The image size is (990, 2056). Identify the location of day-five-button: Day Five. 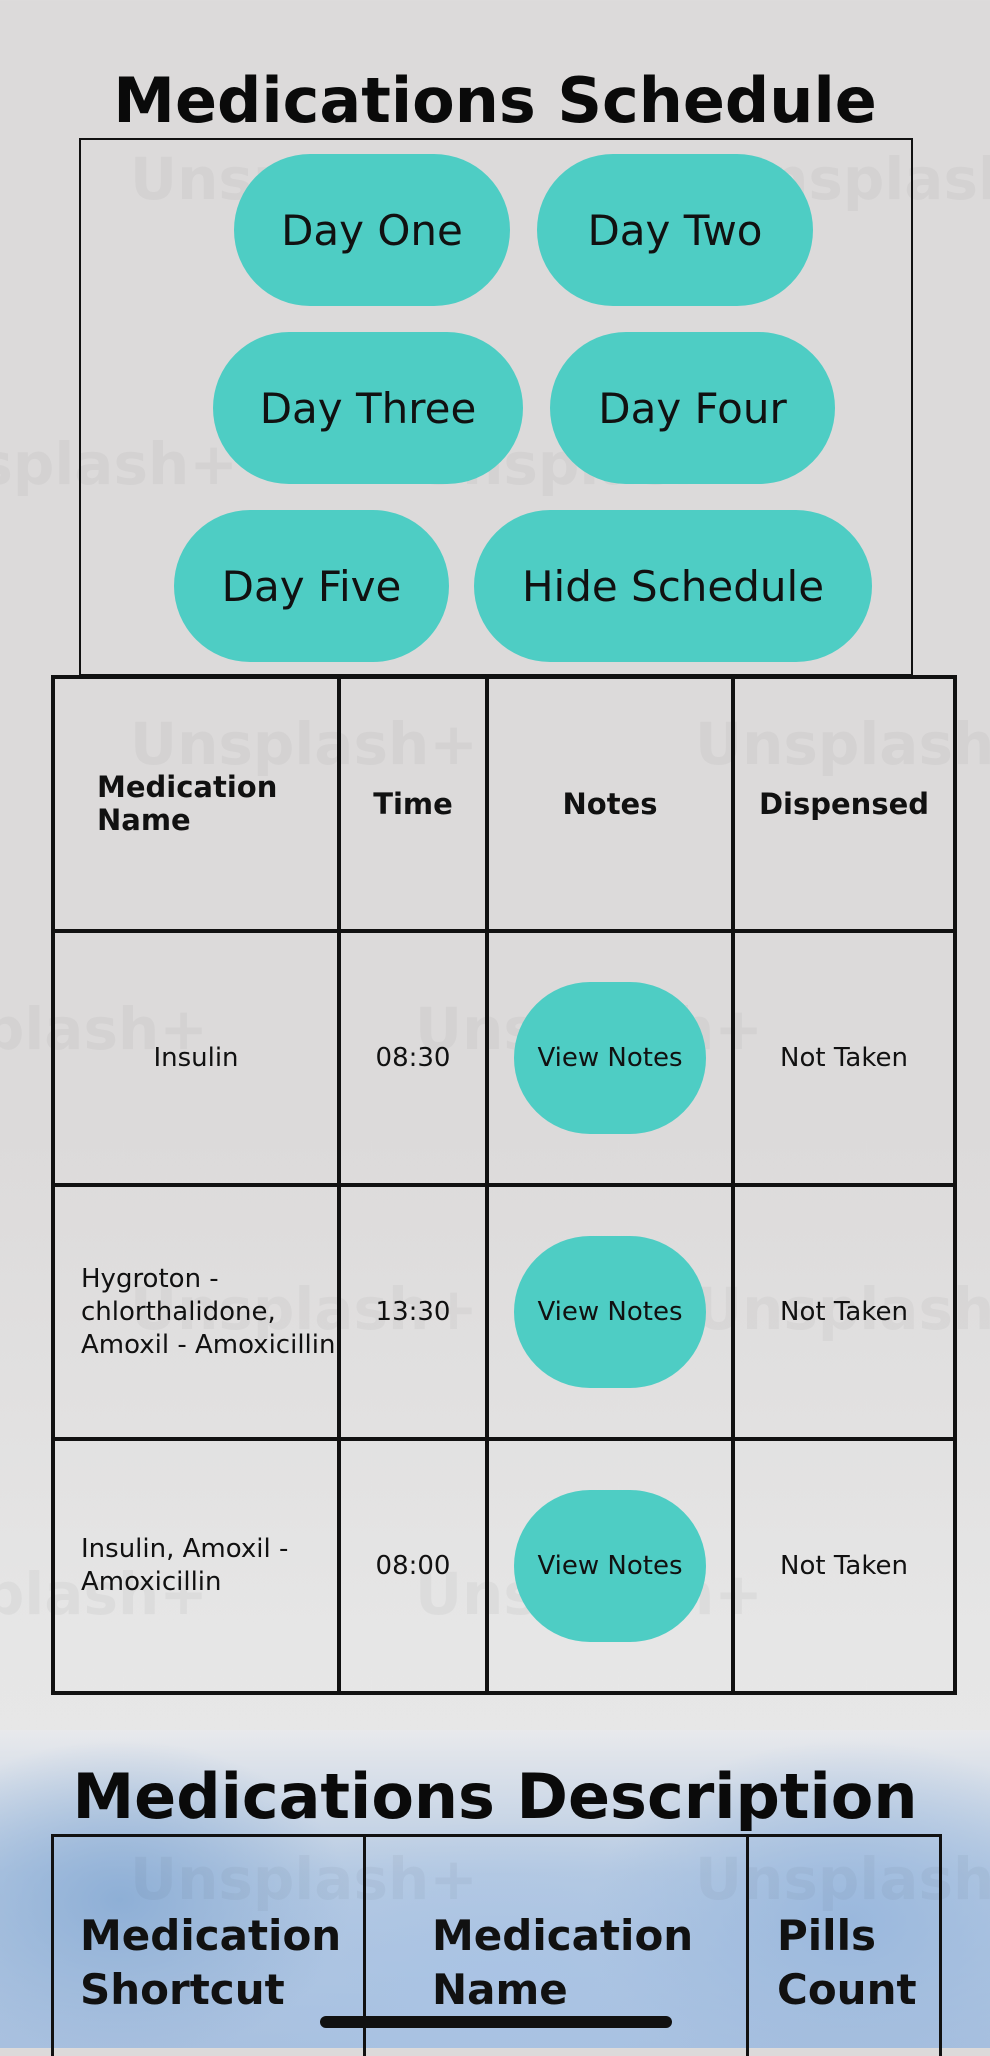
(311, 586).